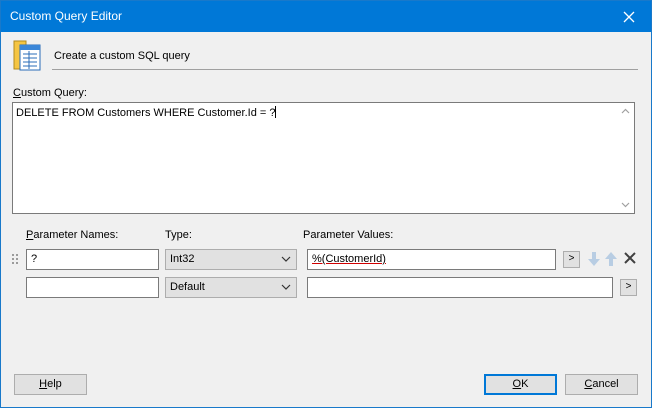  What do you see at coordinates (625, 158) in the screenshot?
I see `query-scrollbar` at bounding box center [625, 158].